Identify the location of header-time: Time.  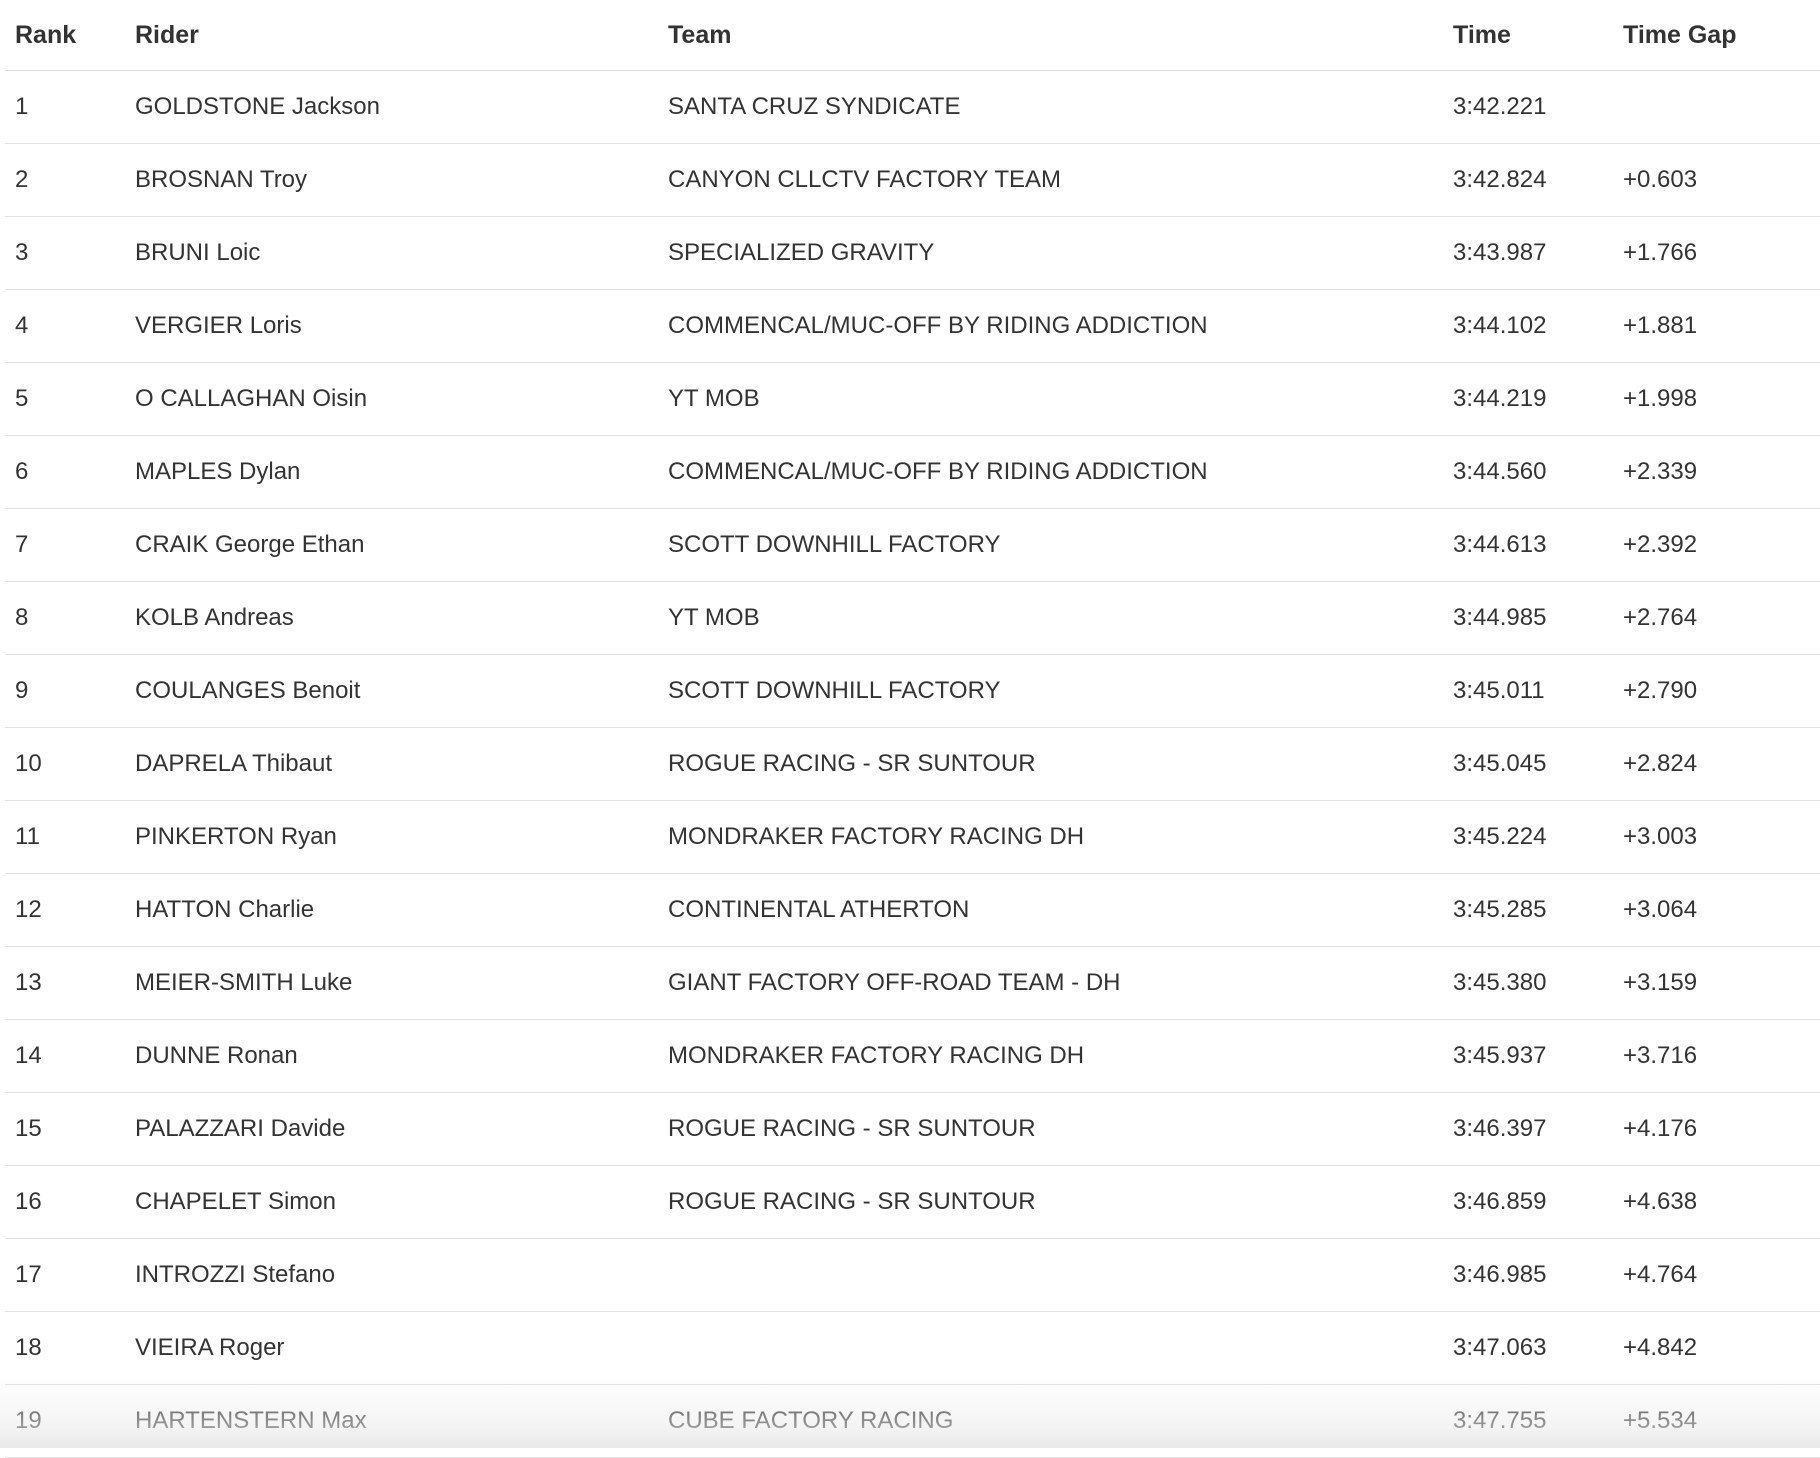
(1538, 35).